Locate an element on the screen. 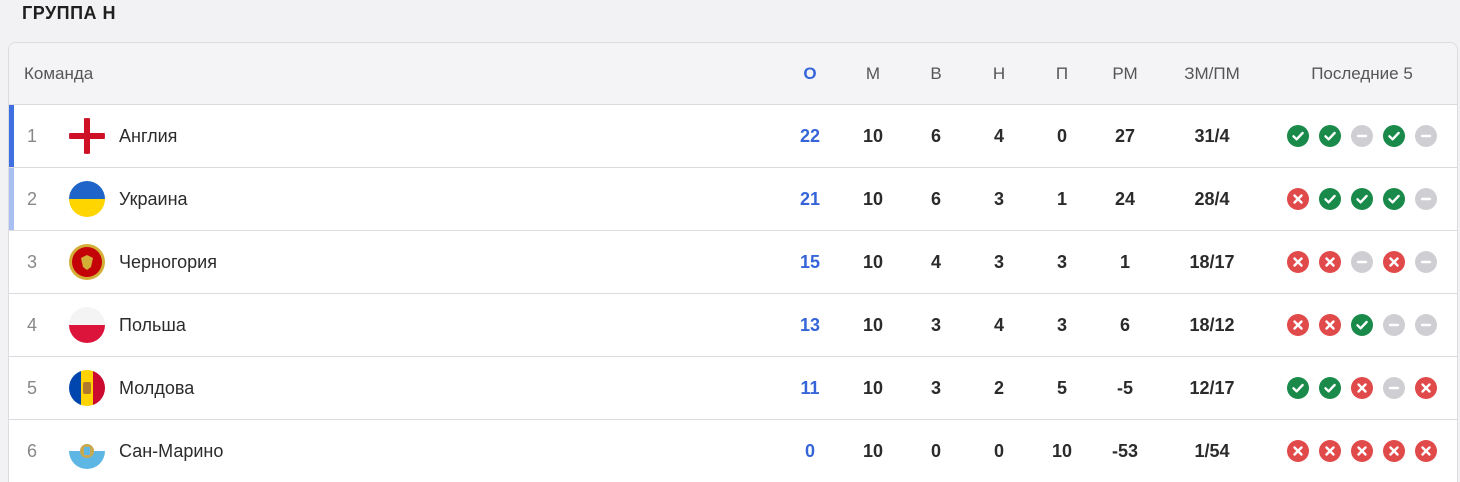  goal-diff-value: 6 is located at coordinates (1124, 324).